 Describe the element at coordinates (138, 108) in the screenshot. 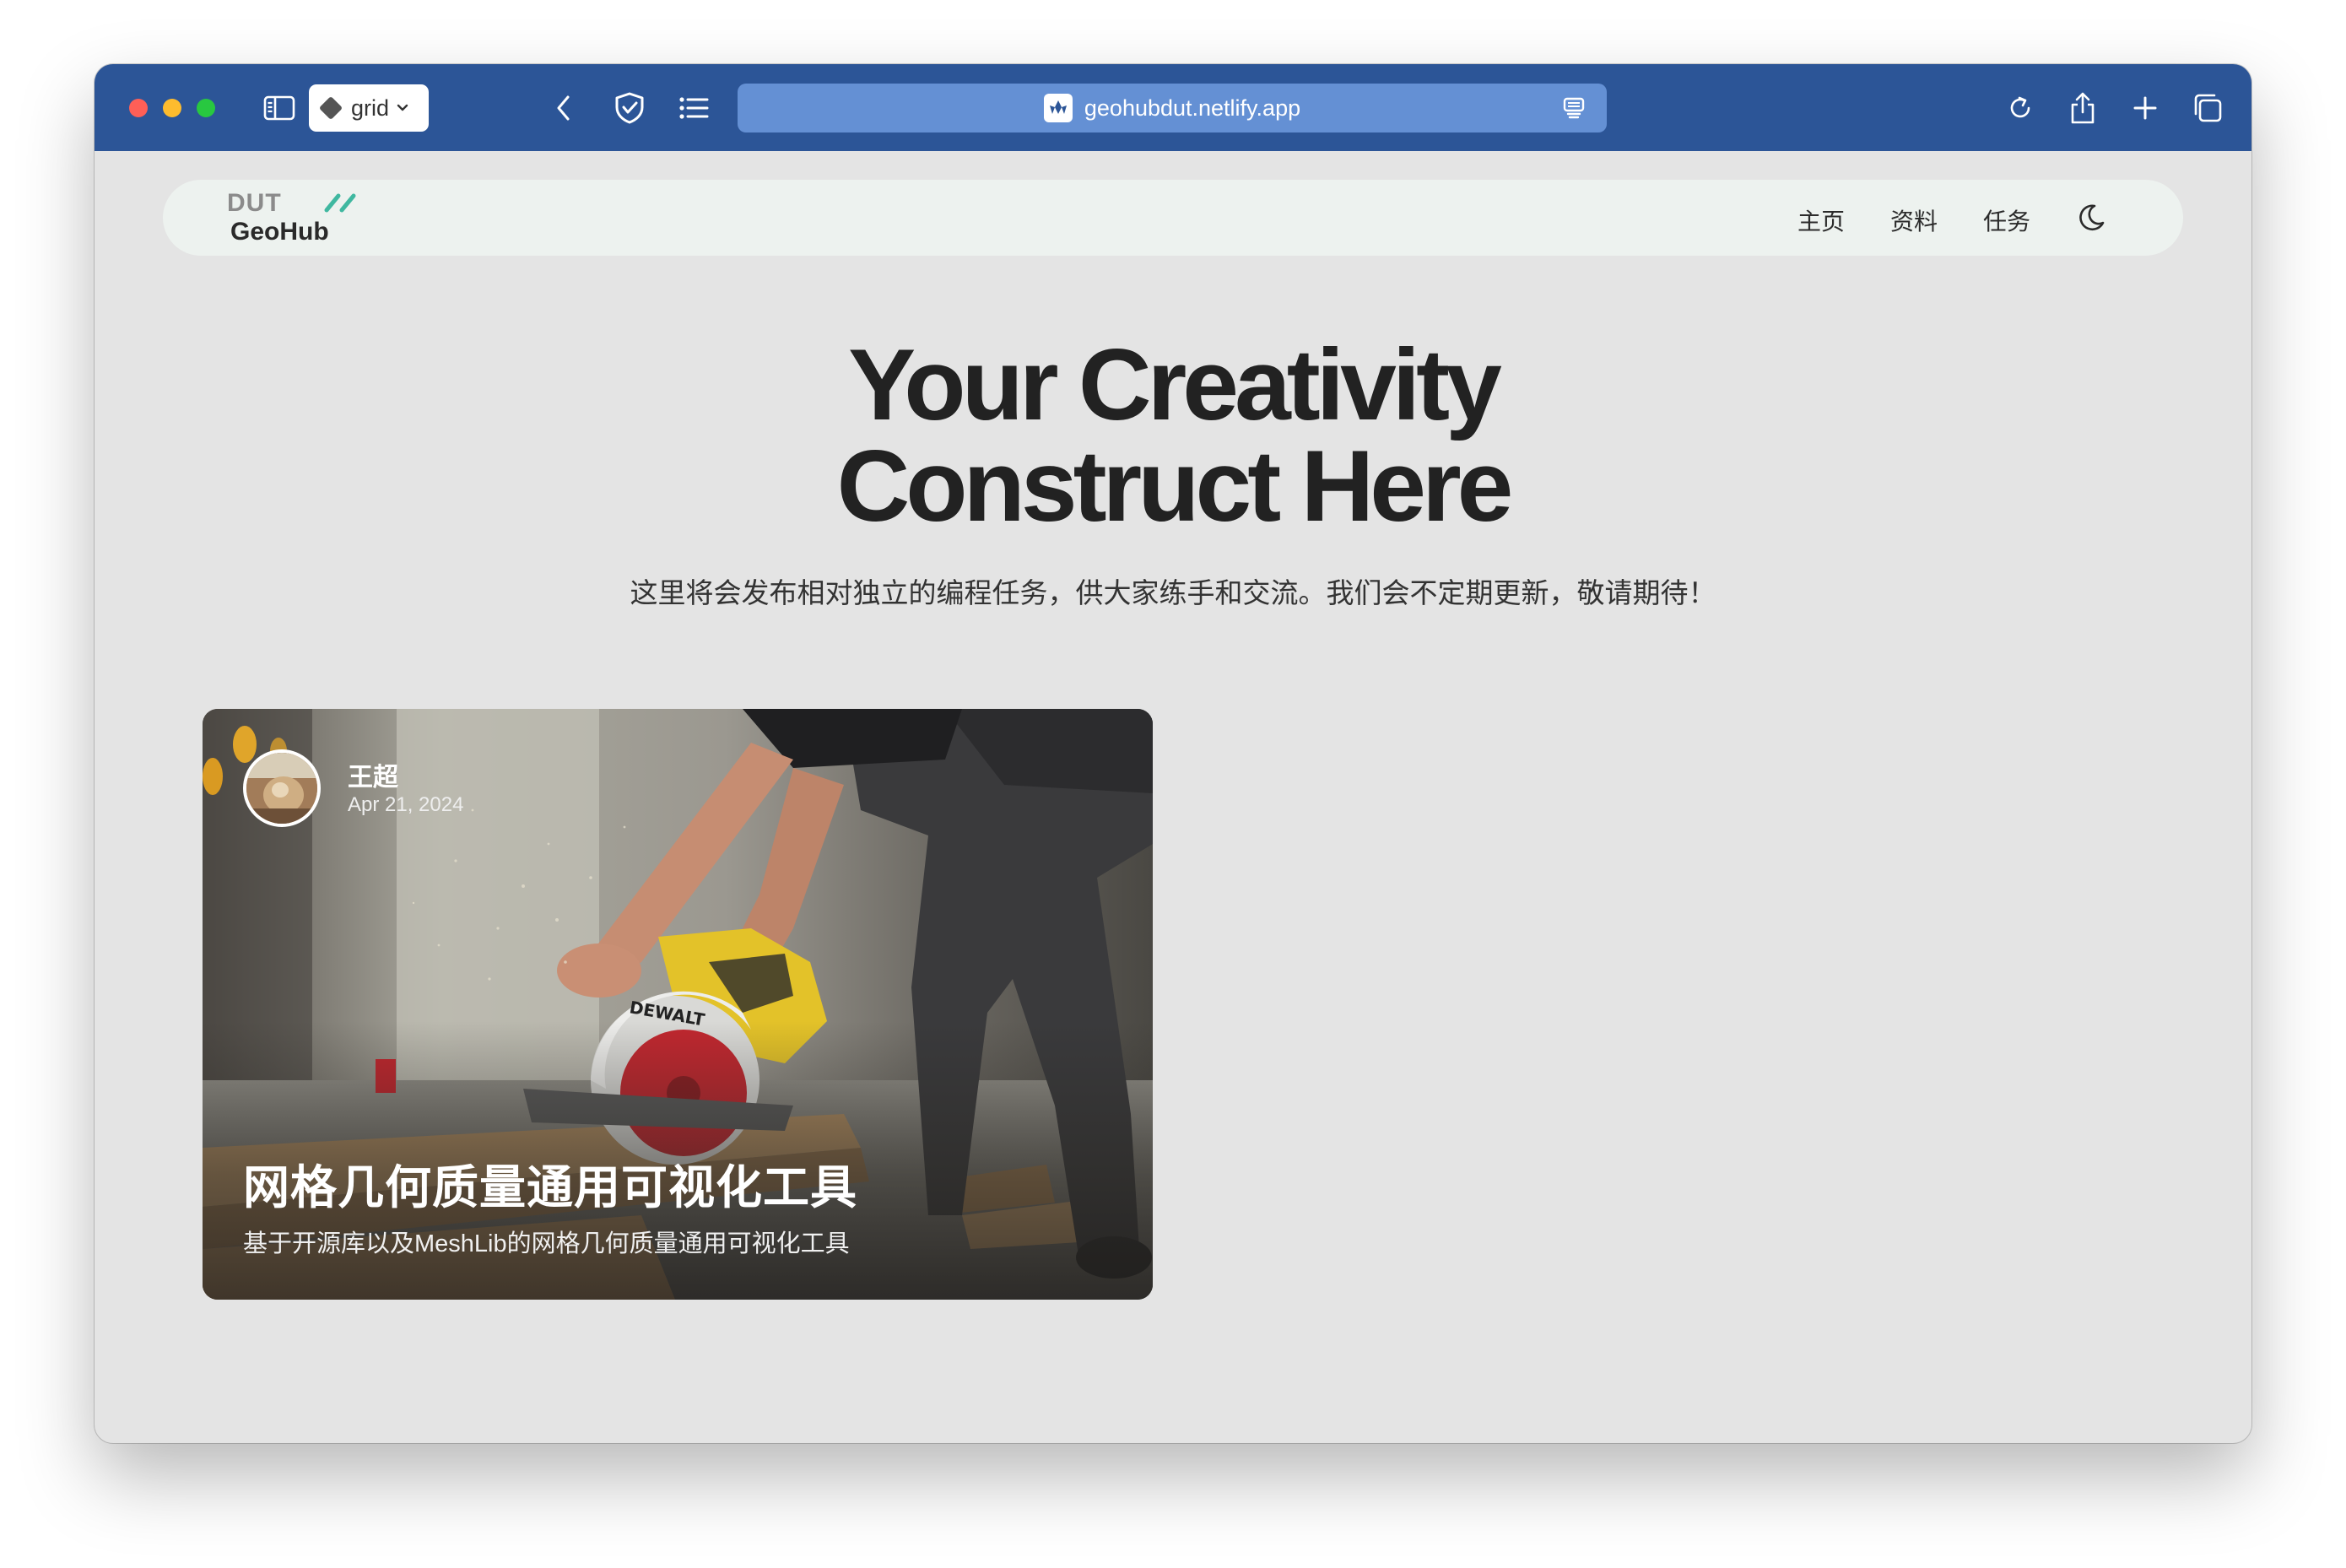

I see `close-window-button` at that location.